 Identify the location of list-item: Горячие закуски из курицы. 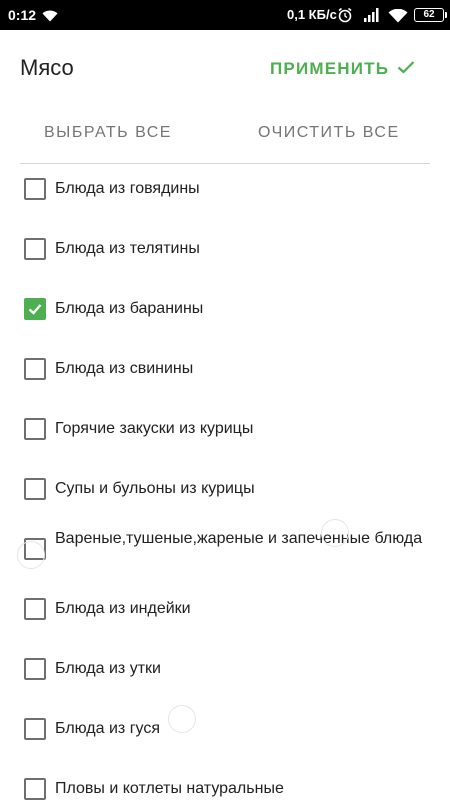
(225, 434).